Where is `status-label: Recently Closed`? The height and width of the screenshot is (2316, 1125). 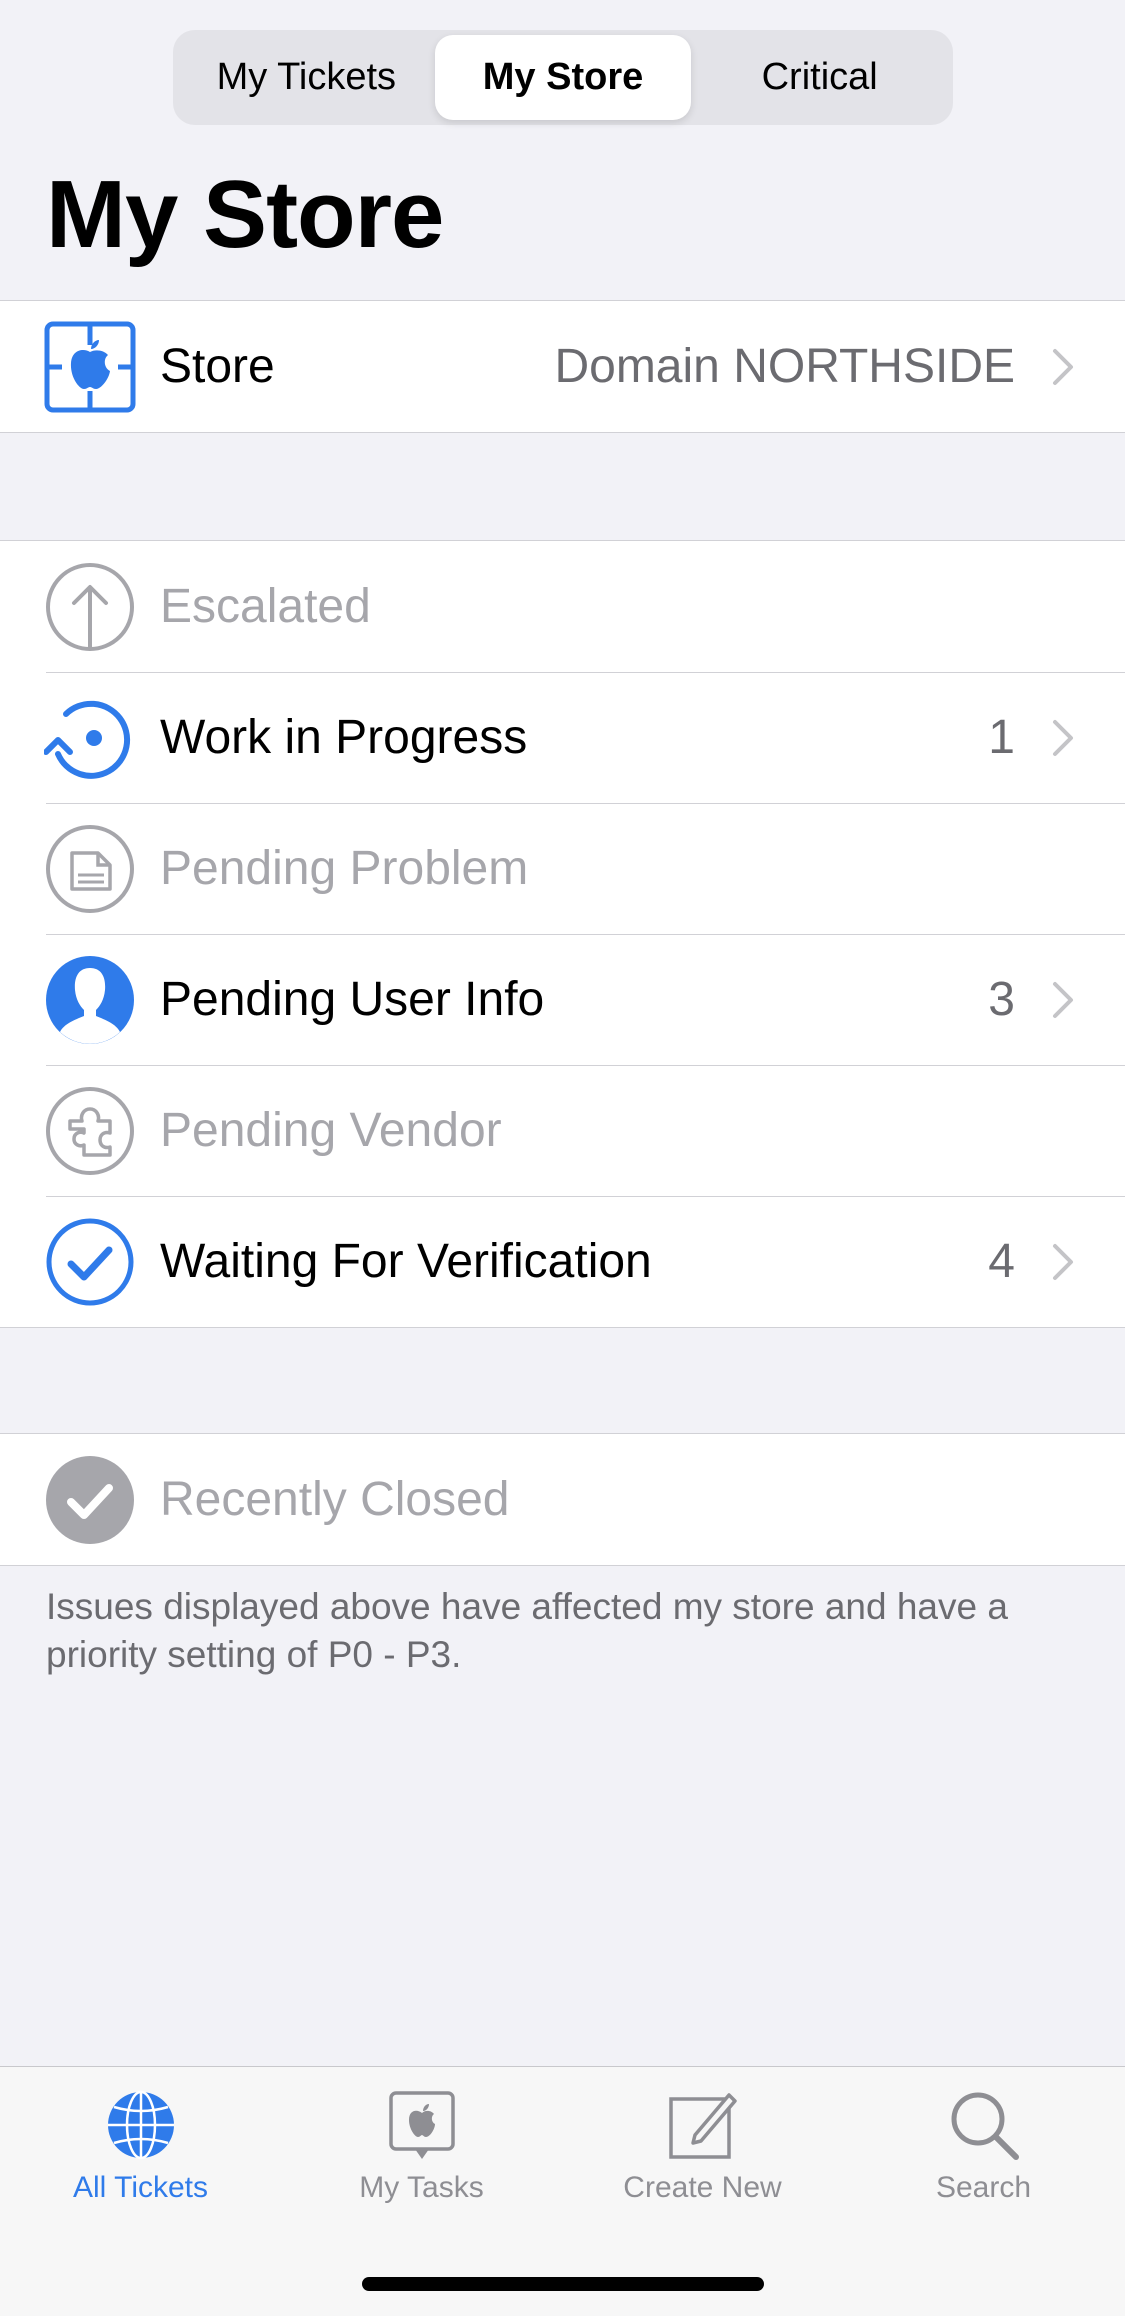
status-label: Recently Closed is located at coordinates (335, 1499).